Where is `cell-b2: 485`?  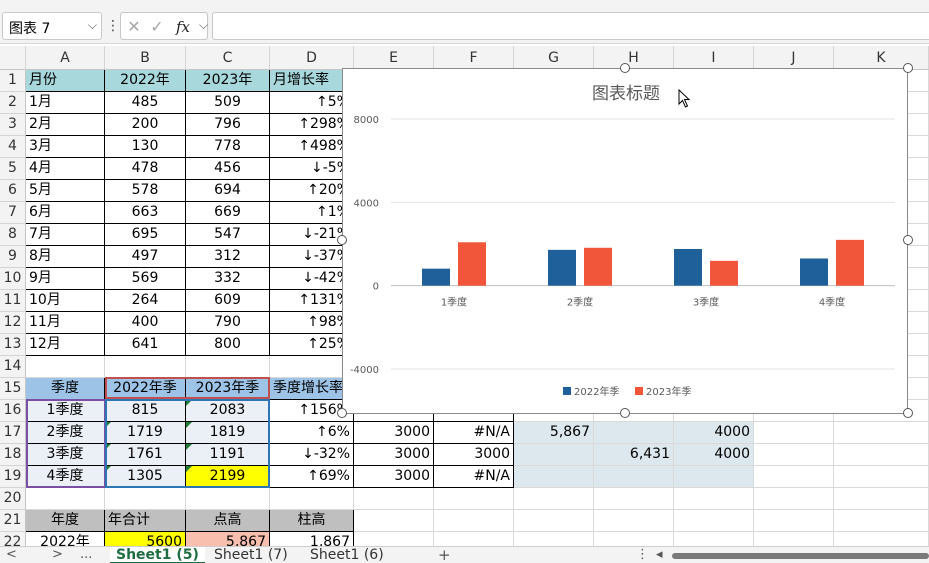 cell-b2: 485 is located at coordinates (145, 103).